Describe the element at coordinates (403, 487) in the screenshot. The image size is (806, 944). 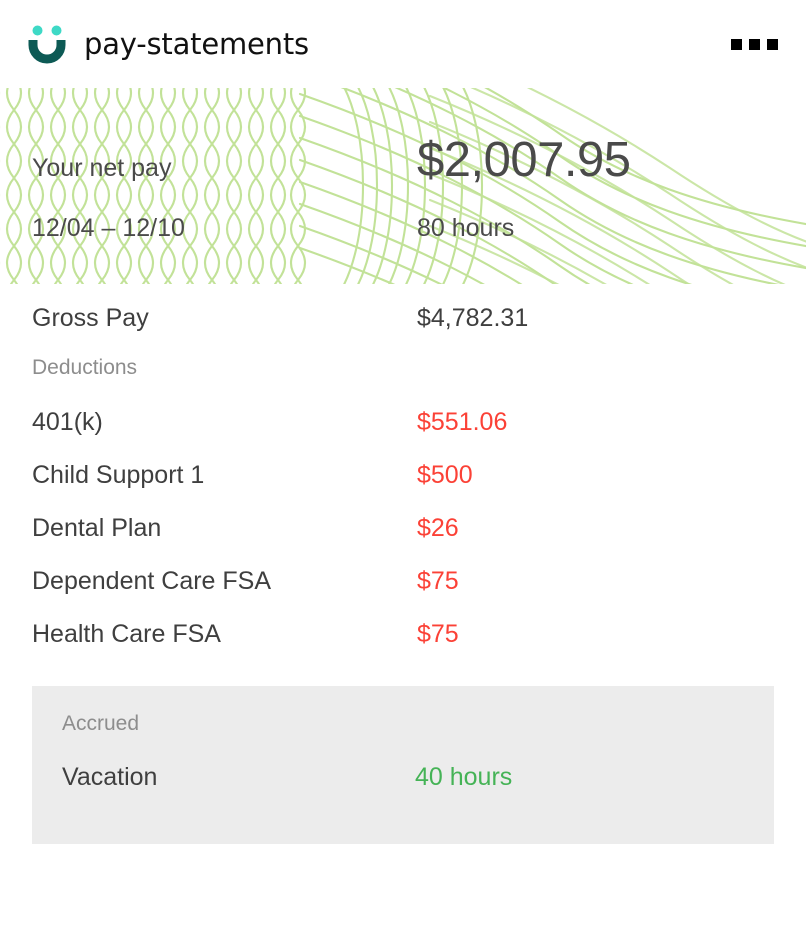
I see `deduction-row: Child Support 1 $500` at that location.